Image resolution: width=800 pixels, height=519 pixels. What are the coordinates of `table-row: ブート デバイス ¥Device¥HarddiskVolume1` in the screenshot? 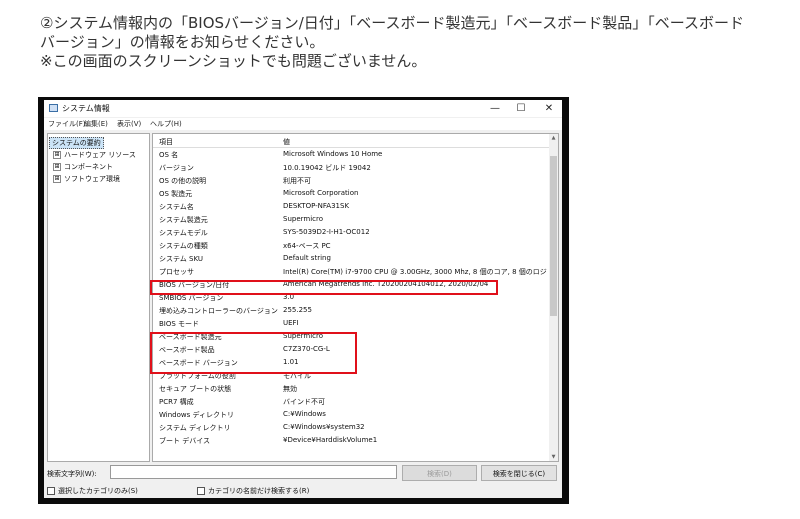 It's located at (352, 440).